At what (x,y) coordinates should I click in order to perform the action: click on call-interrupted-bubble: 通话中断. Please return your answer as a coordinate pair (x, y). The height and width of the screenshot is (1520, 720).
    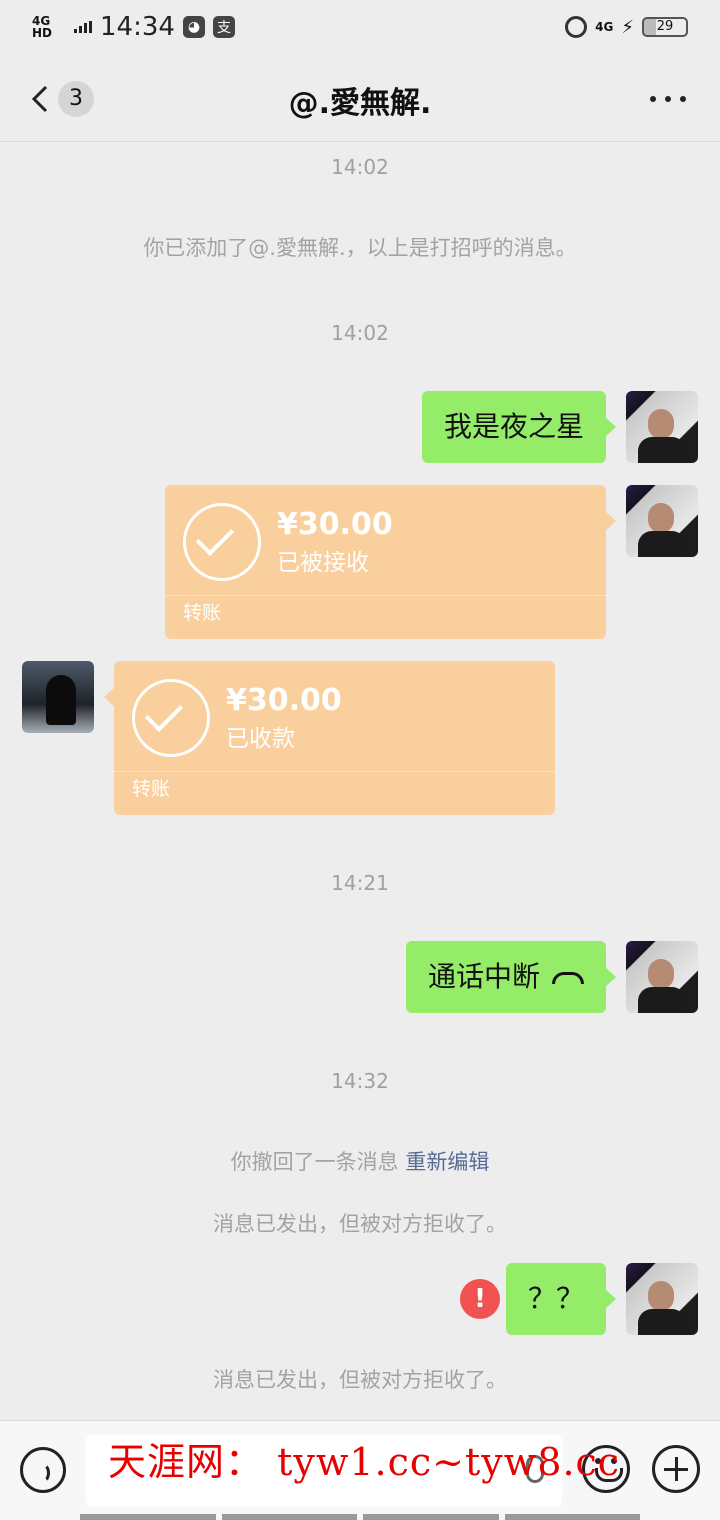
    Looking at the image, I should click on (511, 977).